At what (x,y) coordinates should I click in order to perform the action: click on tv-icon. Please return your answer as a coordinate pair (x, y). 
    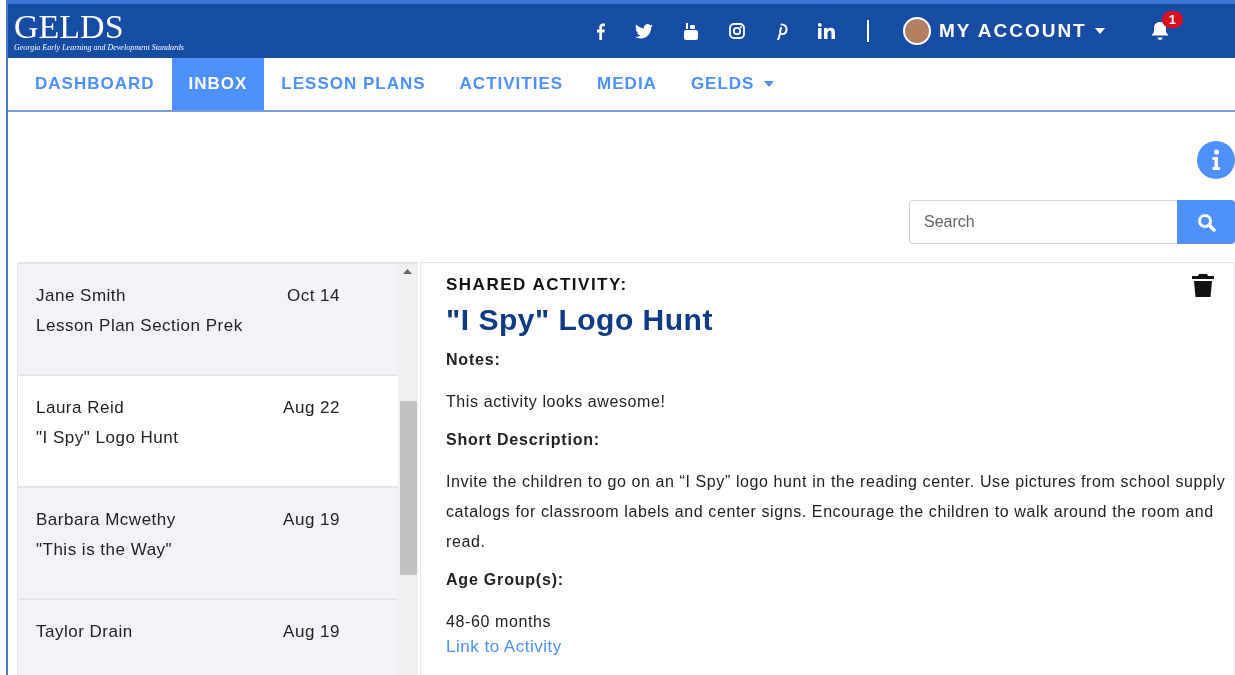
    Looking at the image, I should click on (691, 31).